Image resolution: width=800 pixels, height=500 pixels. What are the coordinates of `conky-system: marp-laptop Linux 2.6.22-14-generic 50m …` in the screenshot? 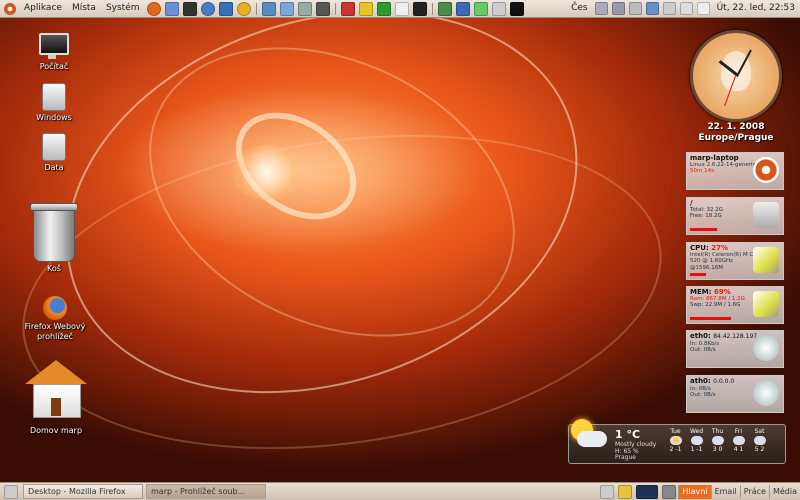 It's located at (735, 171).